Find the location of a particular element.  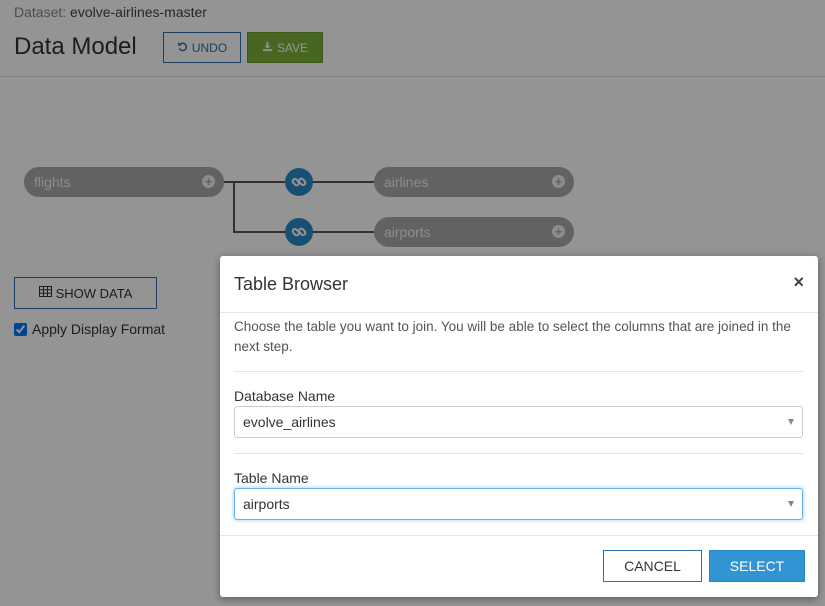

table-name-label: Table Name is located at coordinates (271, 478).